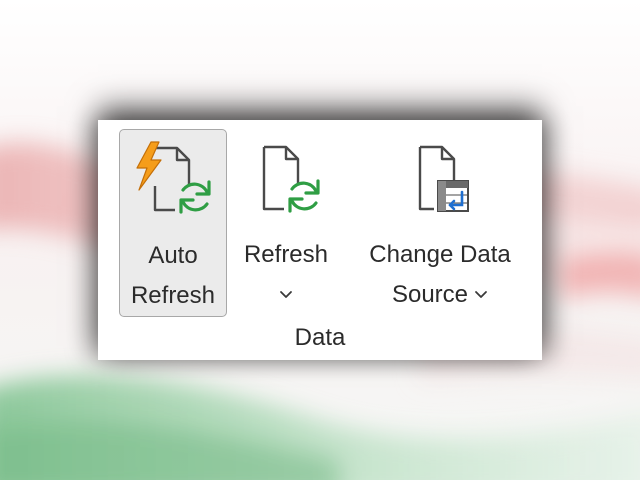 The height and width of the screenshot is (480, 640). Describe the element at coordinates (173, 223) in the screenshot. I see `auto-refresh-button: Auto Refresh` at that location.